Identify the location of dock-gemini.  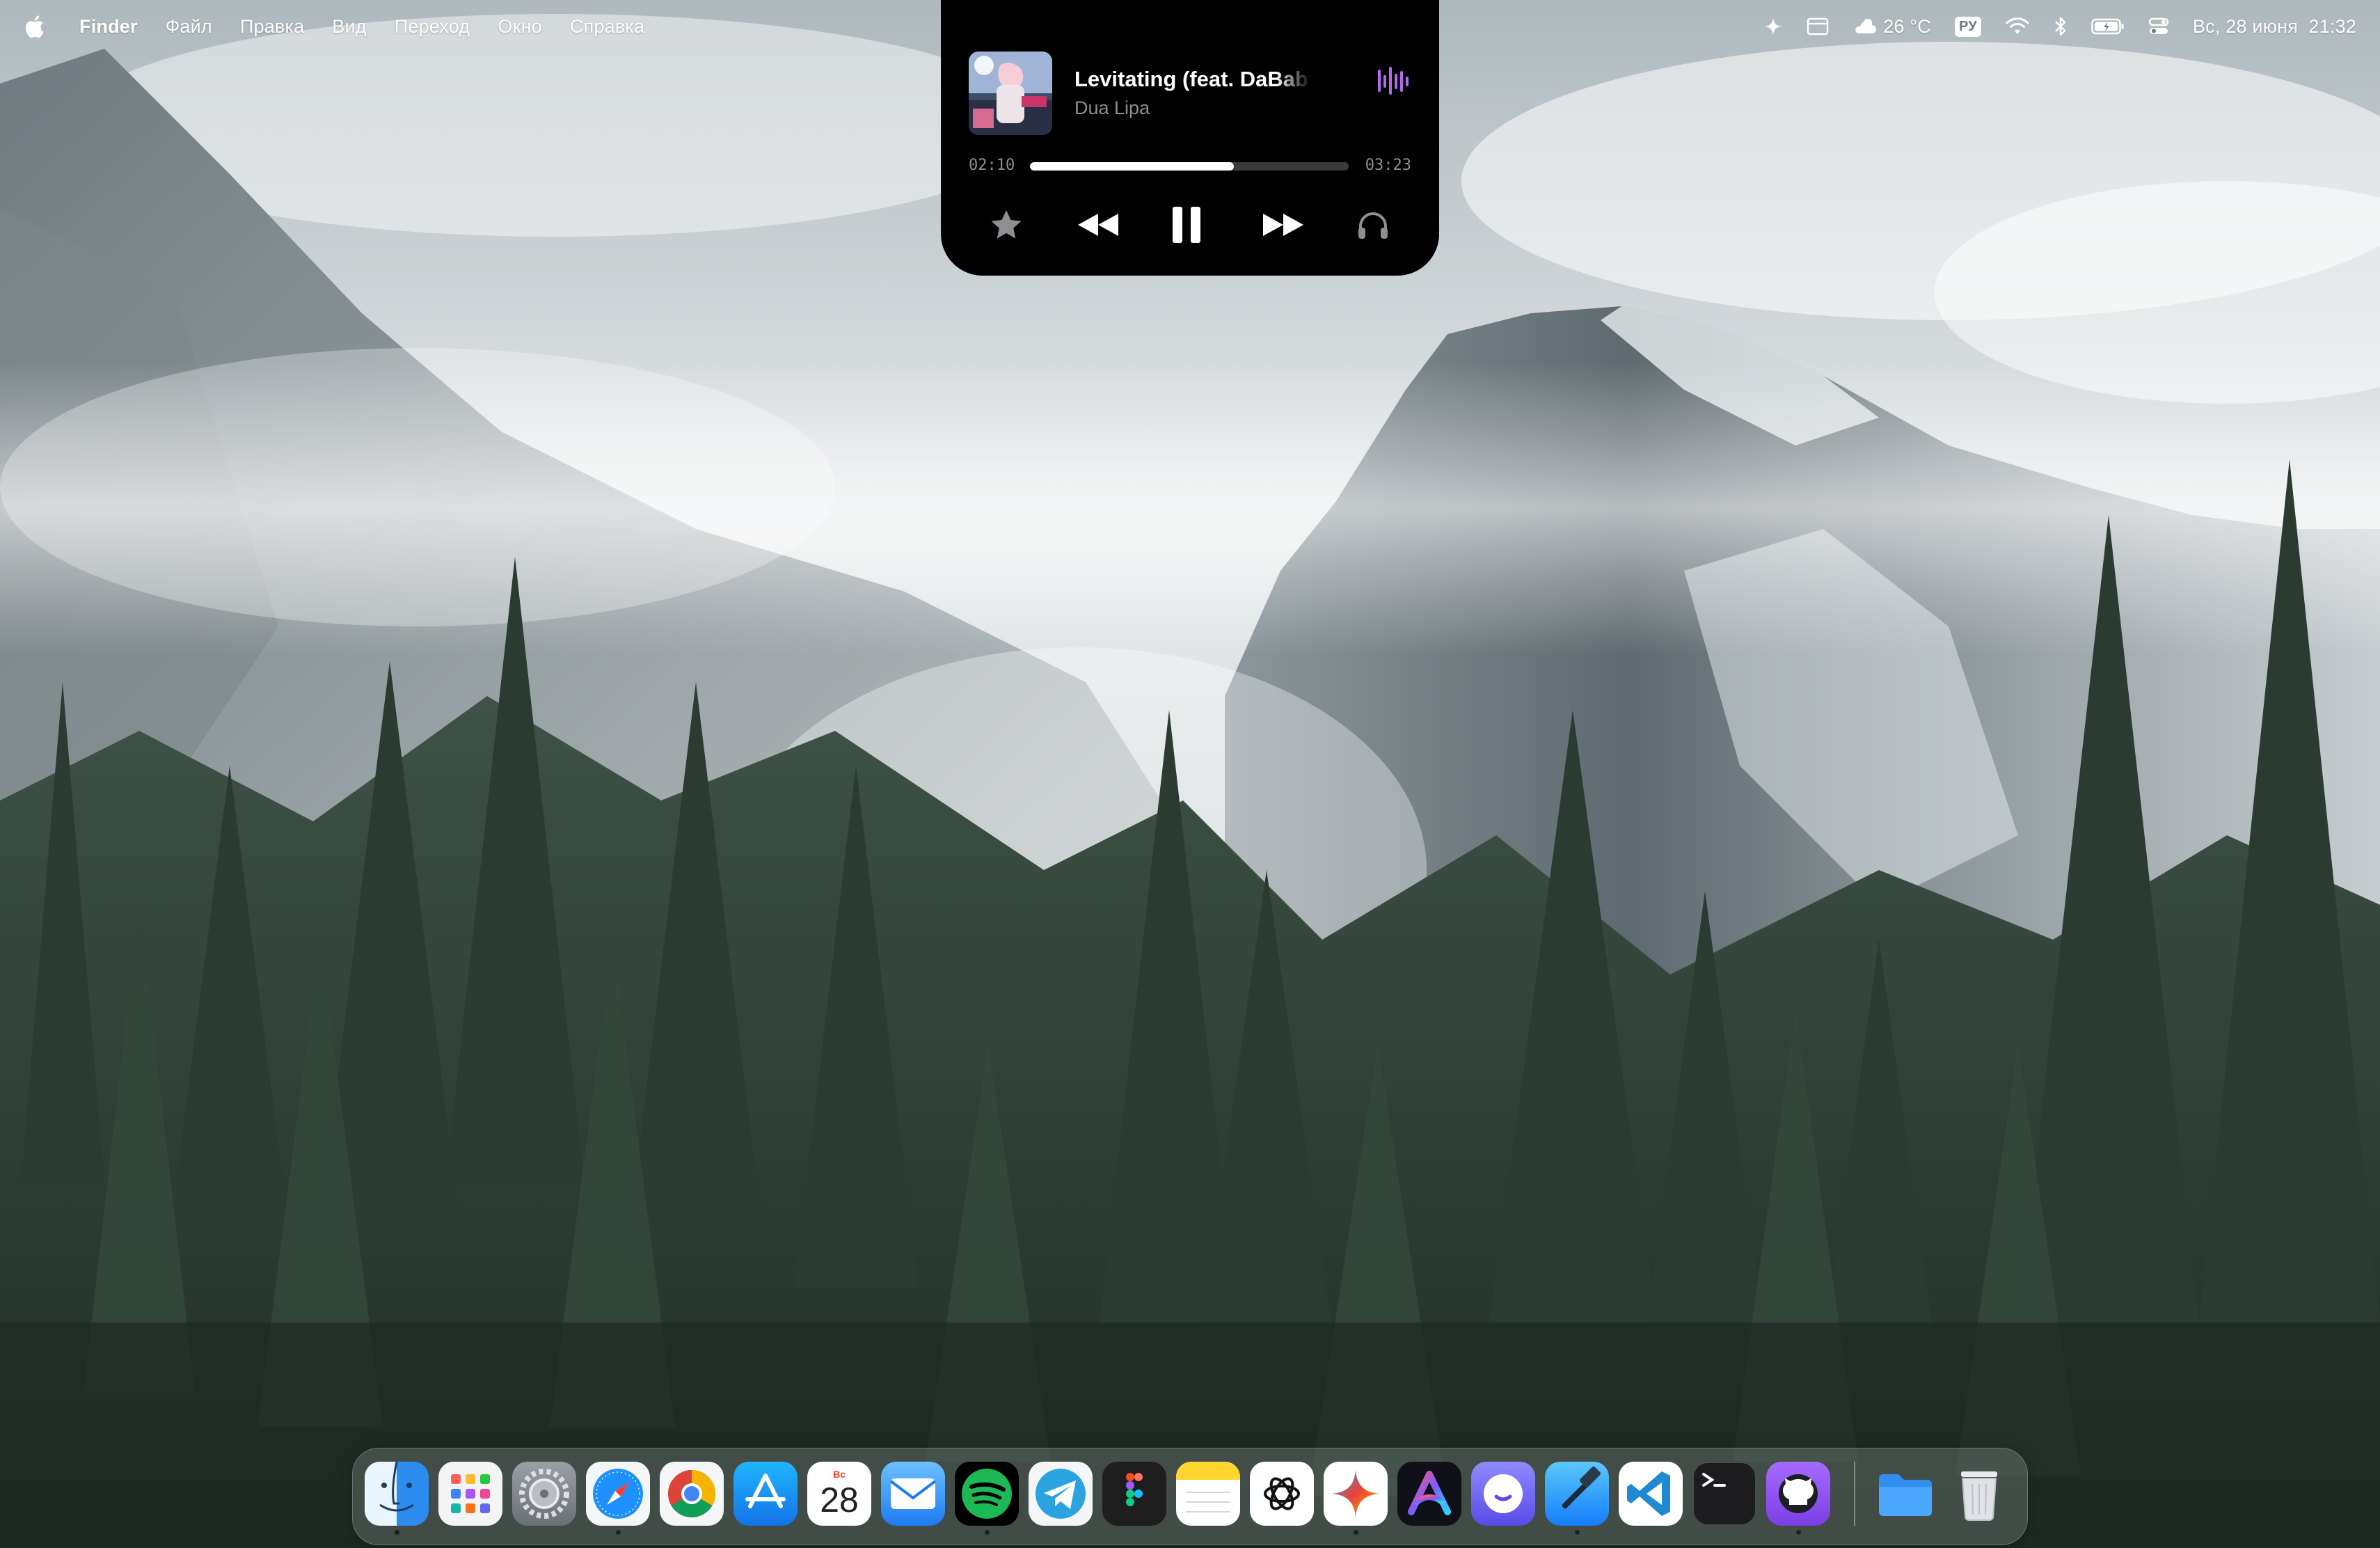
(1356, 1494).